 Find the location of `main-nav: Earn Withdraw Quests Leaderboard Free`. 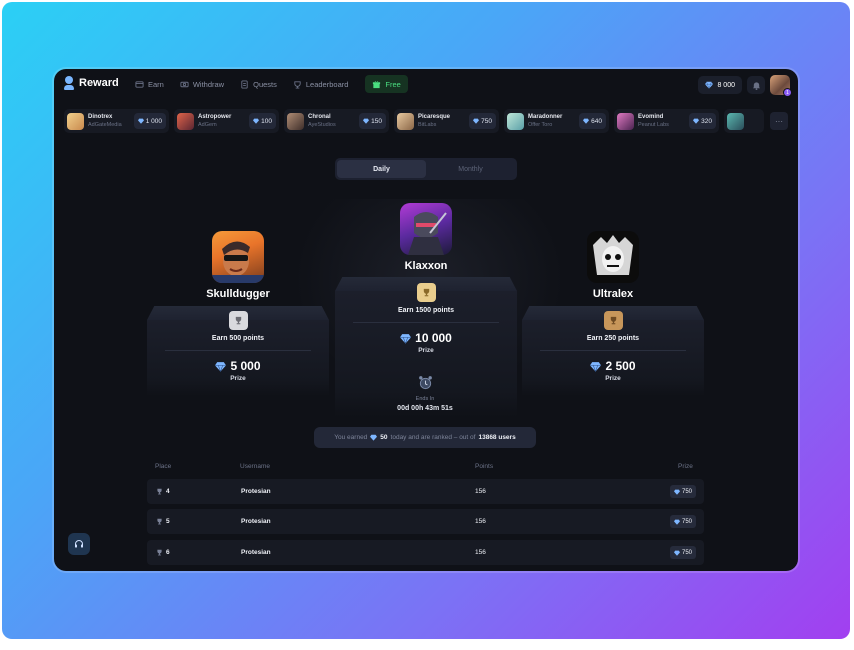

main-nav: Earn Withdraw Quests Leaderboard Free is located at coordinates (270, 84).